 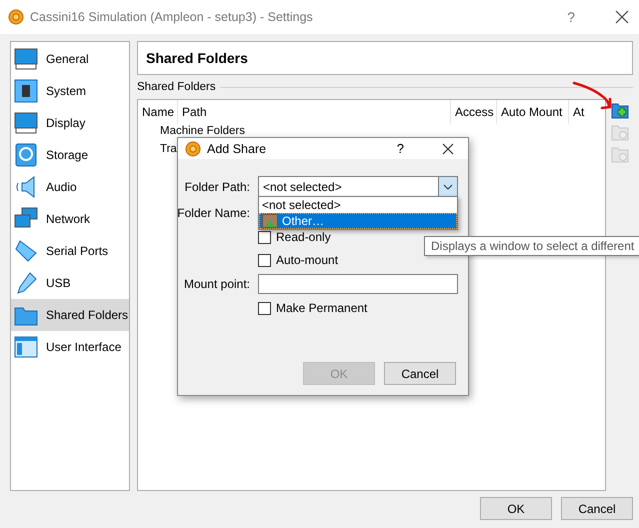 I want to click on tree-item: Machine Folders, so click(x=203, y=131).